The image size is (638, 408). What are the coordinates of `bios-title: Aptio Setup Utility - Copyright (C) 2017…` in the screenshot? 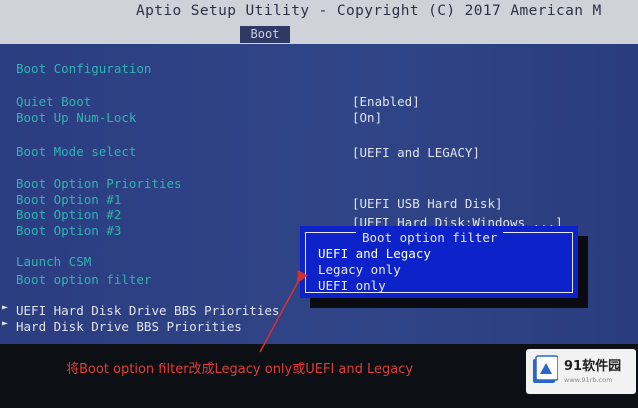 It's located at (369, 11).